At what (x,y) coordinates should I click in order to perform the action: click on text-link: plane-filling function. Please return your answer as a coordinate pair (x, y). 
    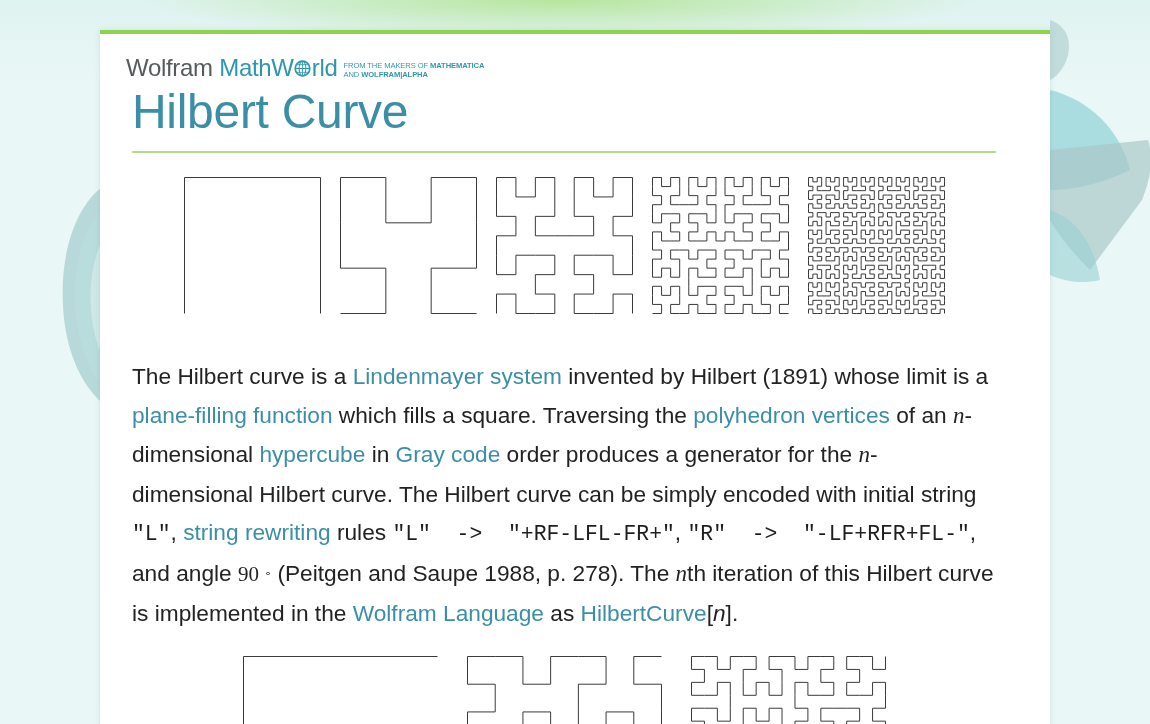
    Looking at the image, I should click on (232, 414).